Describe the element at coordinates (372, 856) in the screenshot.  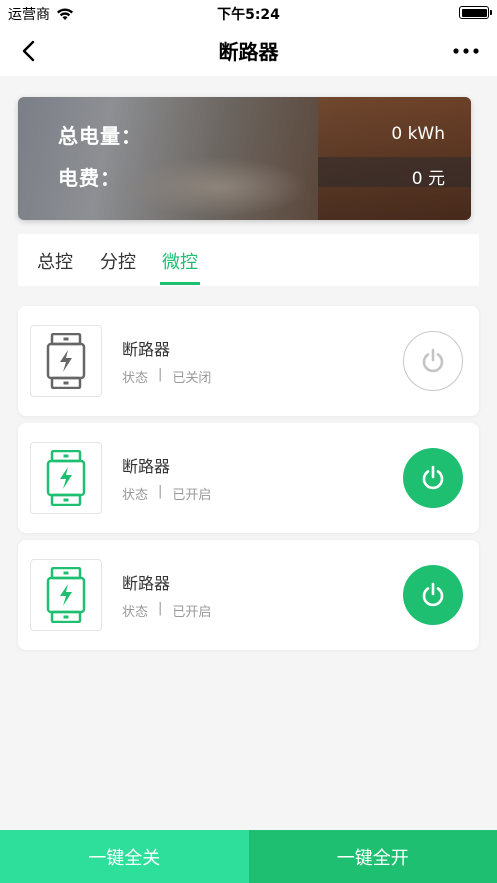
I see `all-on-button: 一键全开` at that location.